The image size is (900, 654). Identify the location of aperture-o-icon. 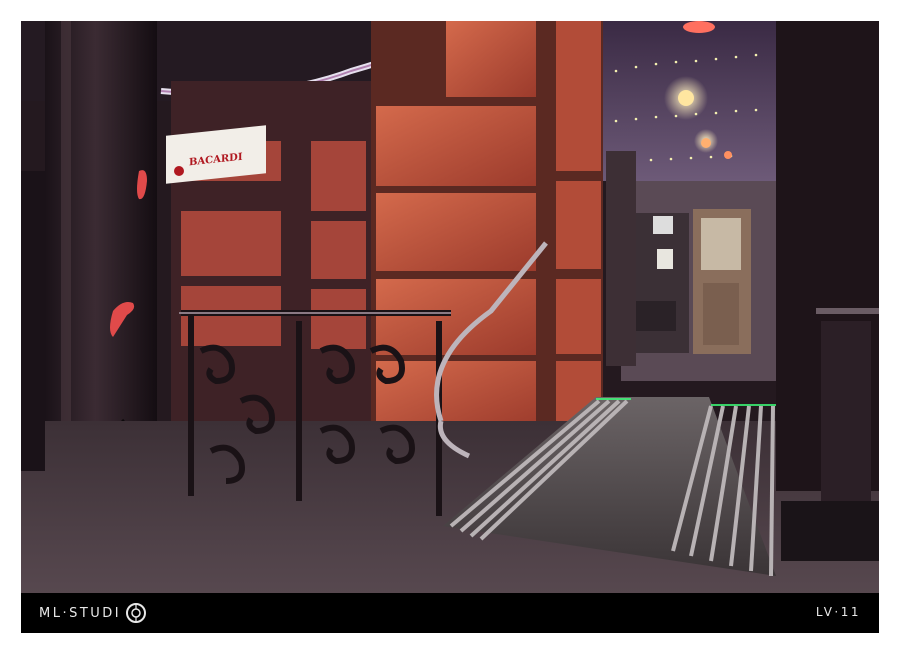
(136, 613).